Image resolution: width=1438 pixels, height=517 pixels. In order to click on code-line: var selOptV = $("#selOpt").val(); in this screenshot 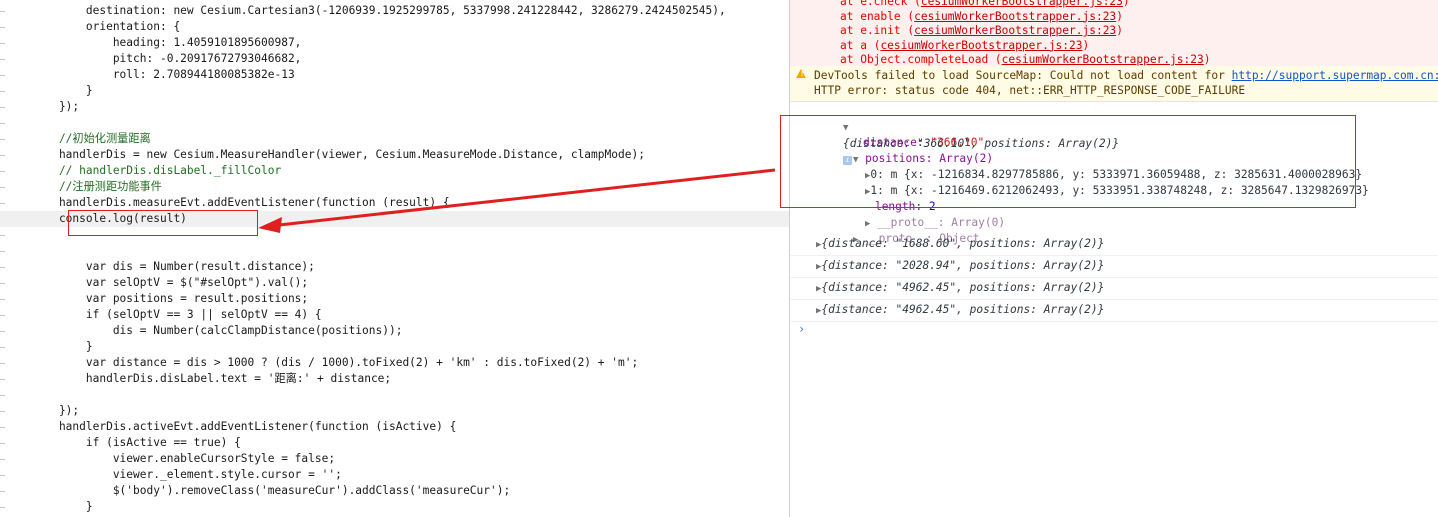, I will do `click(154, 283)`.